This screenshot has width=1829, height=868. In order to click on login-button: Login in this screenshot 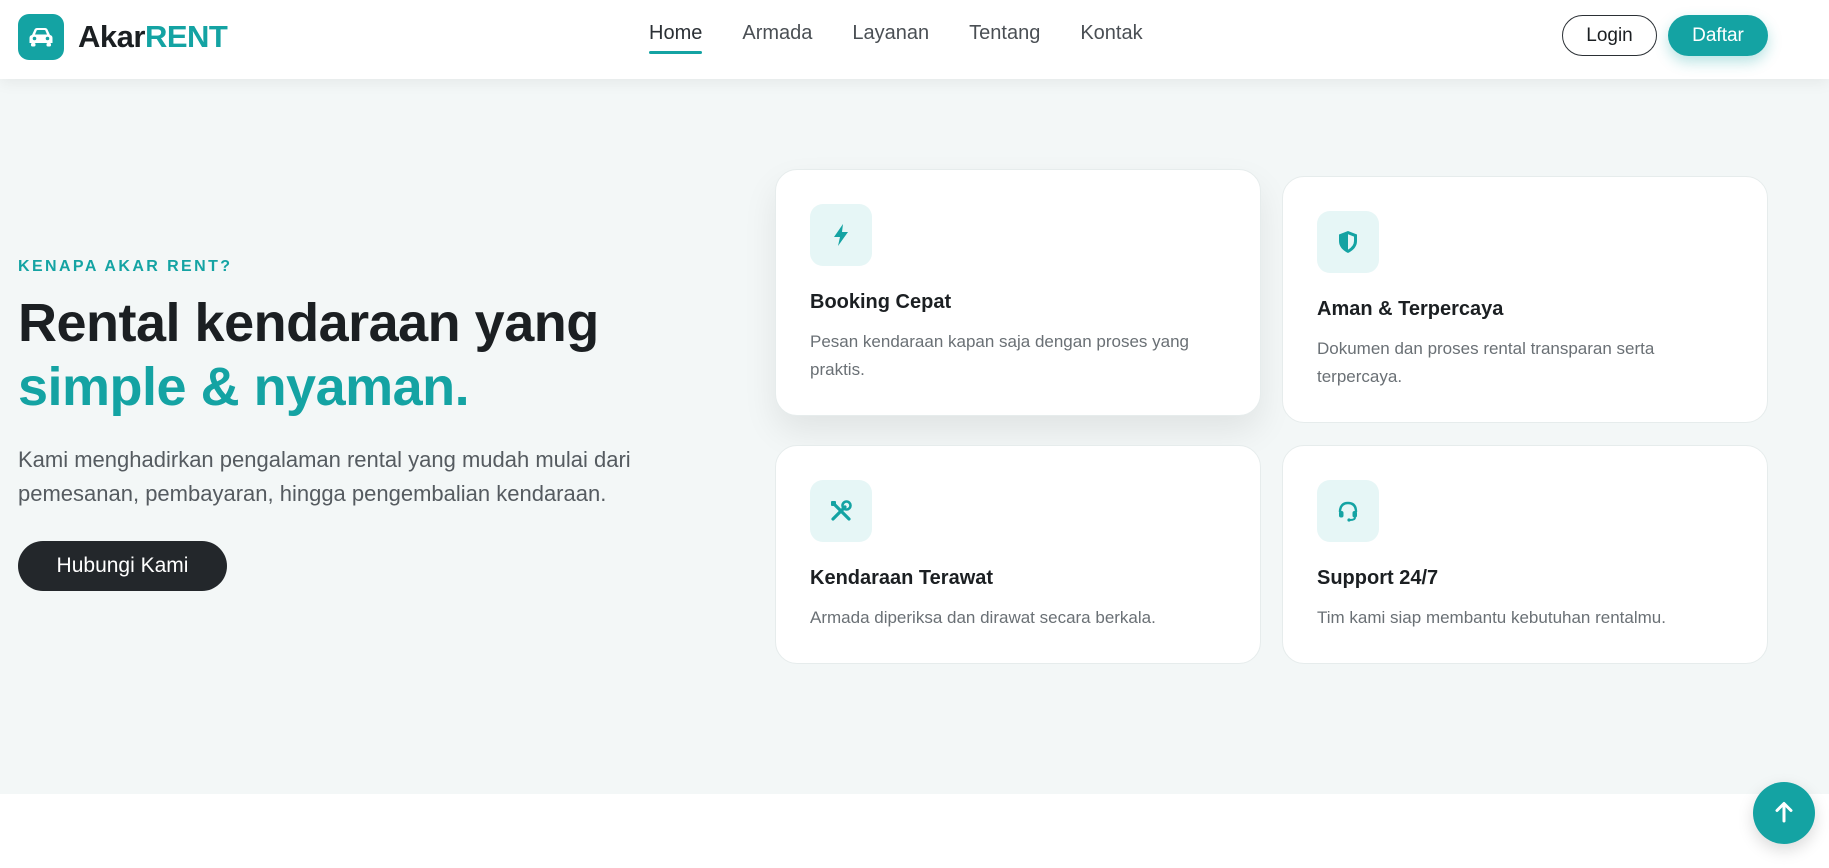, I will do `click(1609, 35)`.